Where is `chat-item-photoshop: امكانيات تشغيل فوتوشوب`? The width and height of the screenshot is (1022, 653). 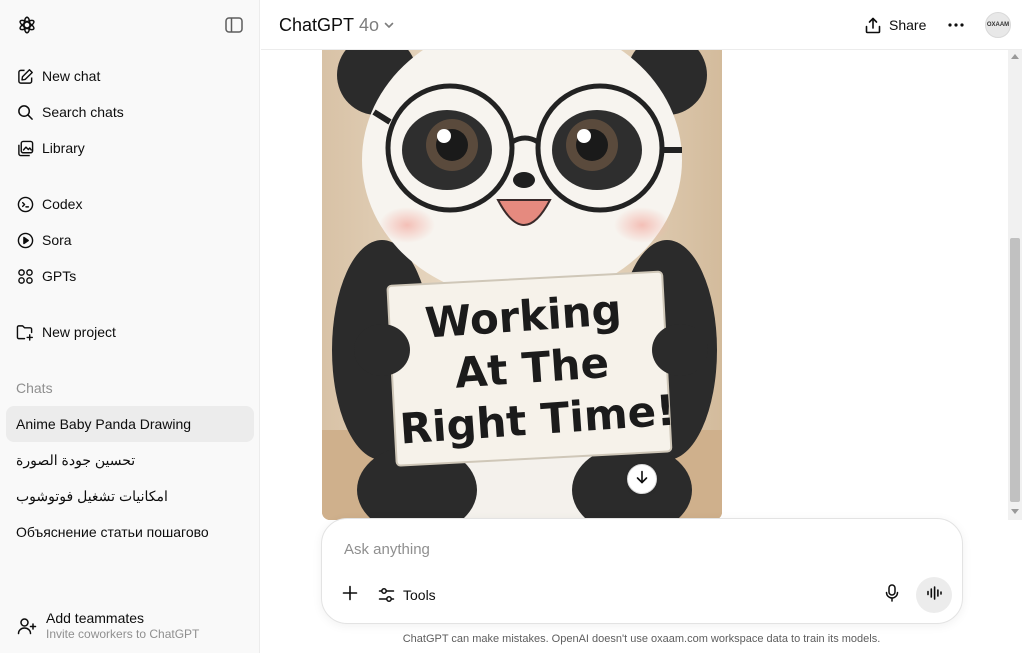 chat-item-photoshop: امكانيات تشغيل فوتوشوب is located at coordinates (130, 496).